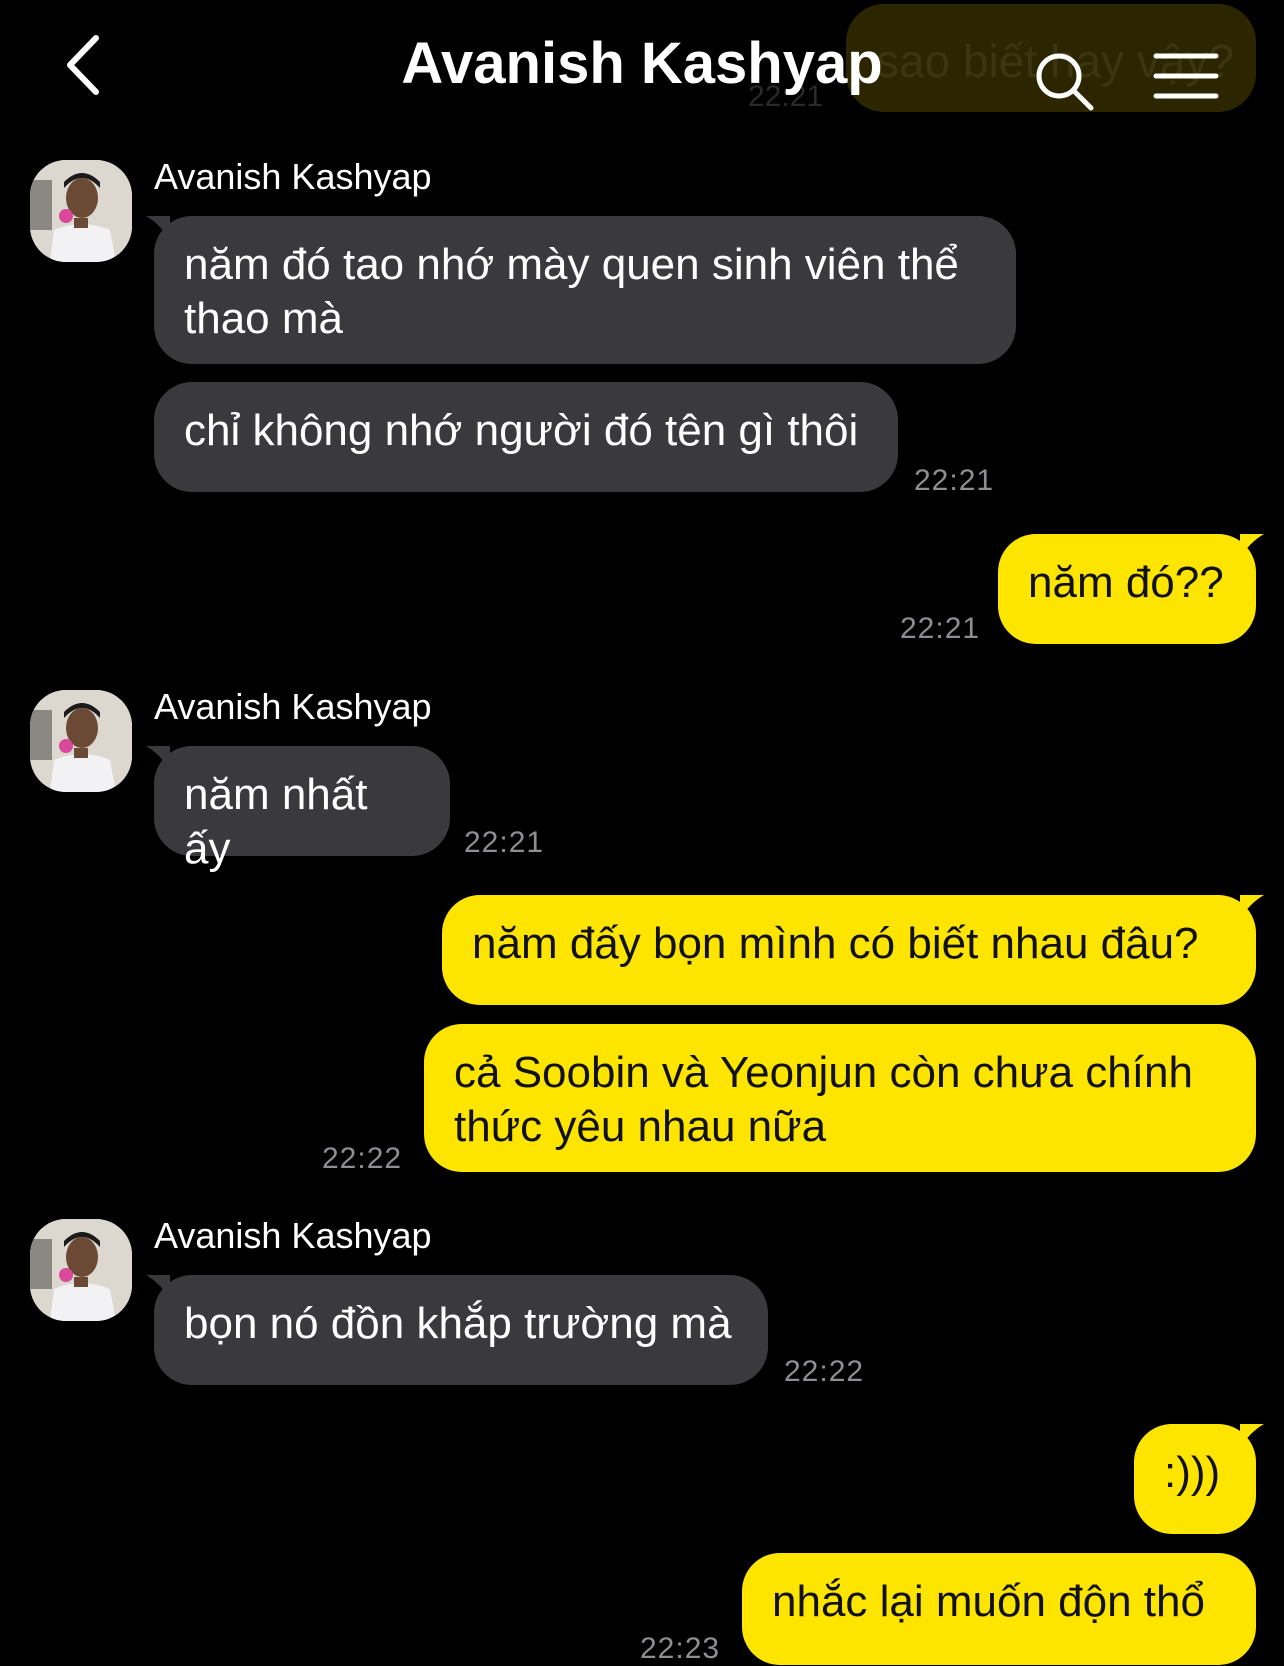 The height and width of the screenshot is (1666, 1284). I want to click on message-text-line: năm đó tao nhớ mày quen sinh viên thể, so click(571, 264).